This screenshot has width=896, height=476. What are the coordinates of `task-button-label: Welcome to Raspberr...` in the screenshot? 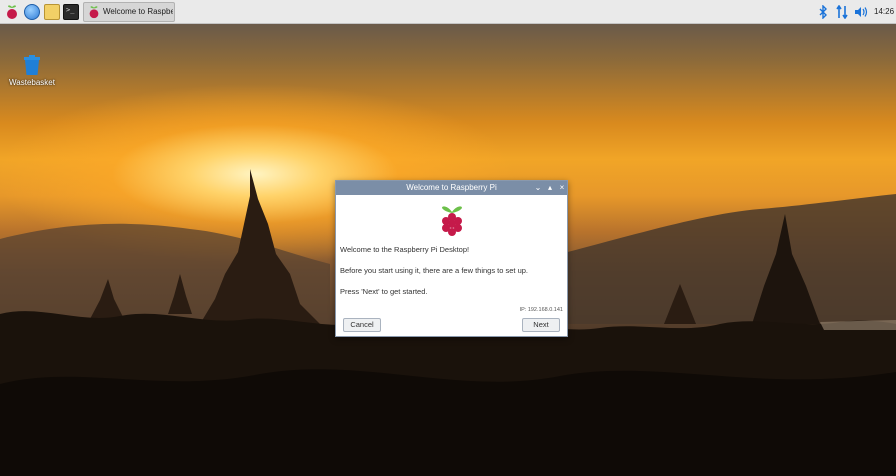 It's located at (138, 11).